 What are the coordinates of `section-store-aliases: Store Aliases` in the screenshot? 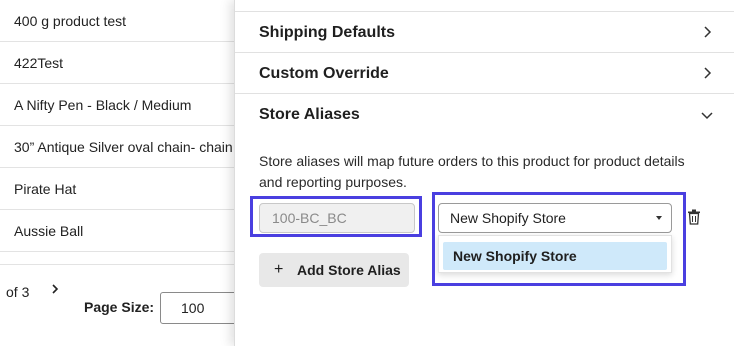 It's located at (484, 115).